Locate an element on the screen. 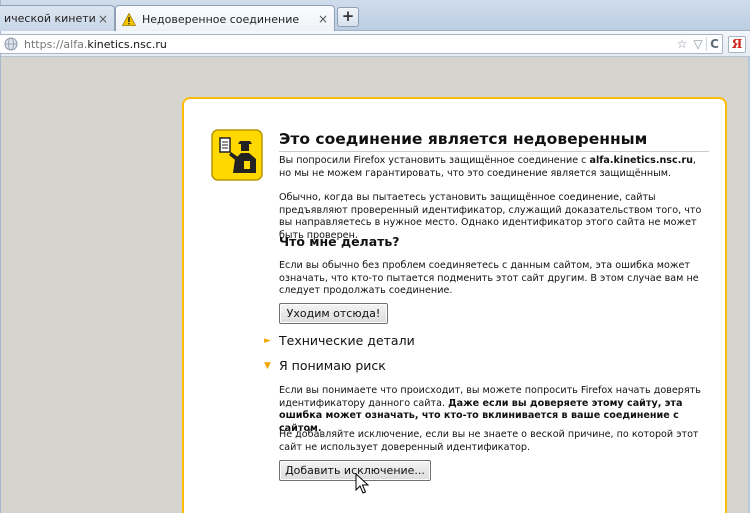 Image resolution: width=750 pixels, height=513 pixels. tab-kinetics: ической кинетики и... × is located at coordinates (57, 18).